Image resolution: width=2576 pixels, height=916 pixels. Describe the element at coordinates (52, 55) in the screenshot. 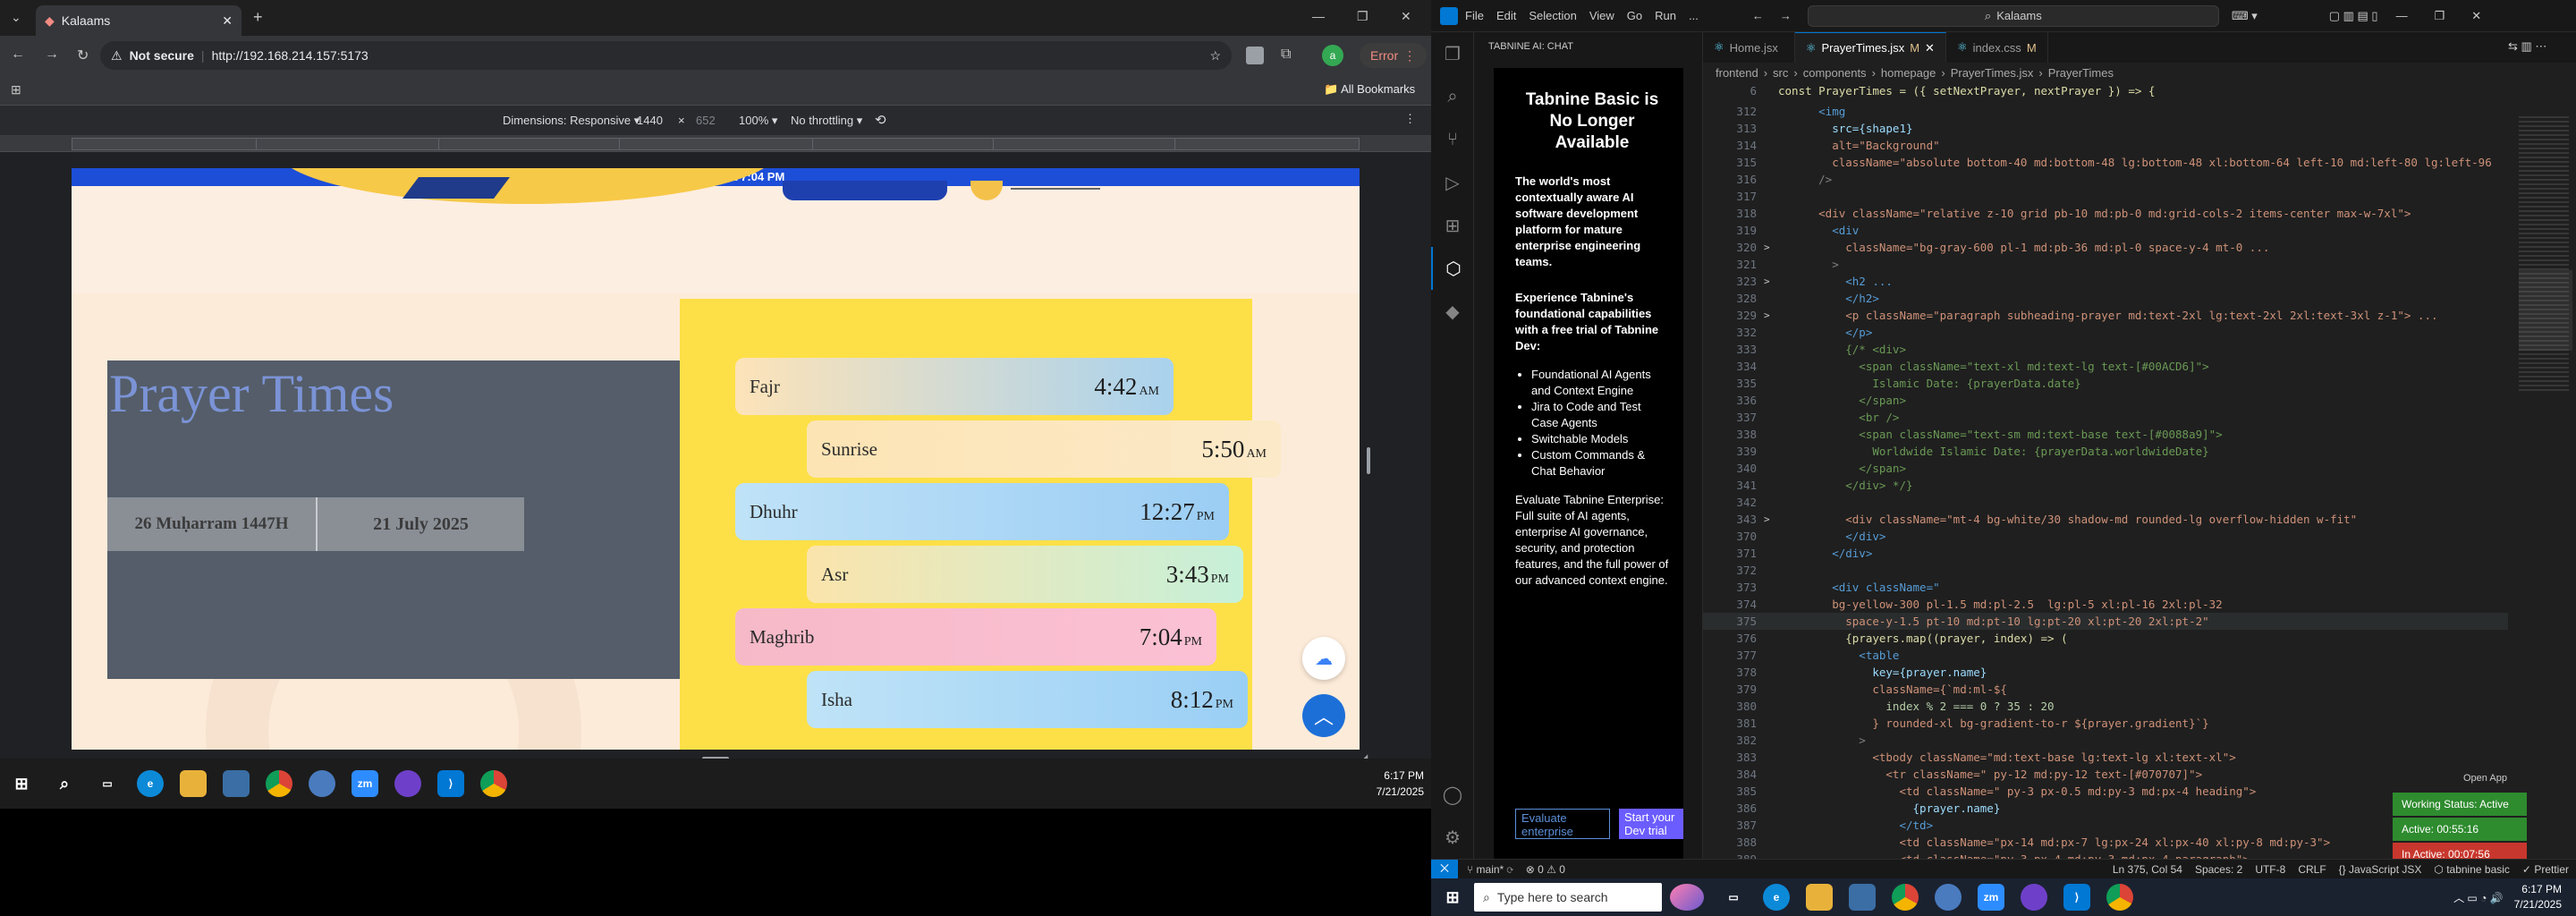

I see `forward-icon: →` at that location.